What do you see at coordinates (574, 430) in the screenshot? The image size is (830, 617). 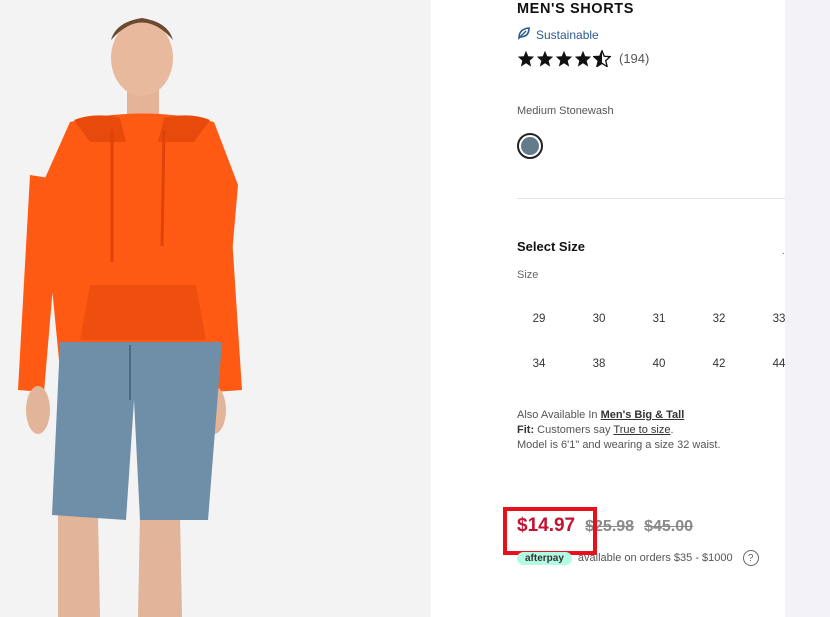 I see `fit-text: Customers say` at bounding box center [574, 430].